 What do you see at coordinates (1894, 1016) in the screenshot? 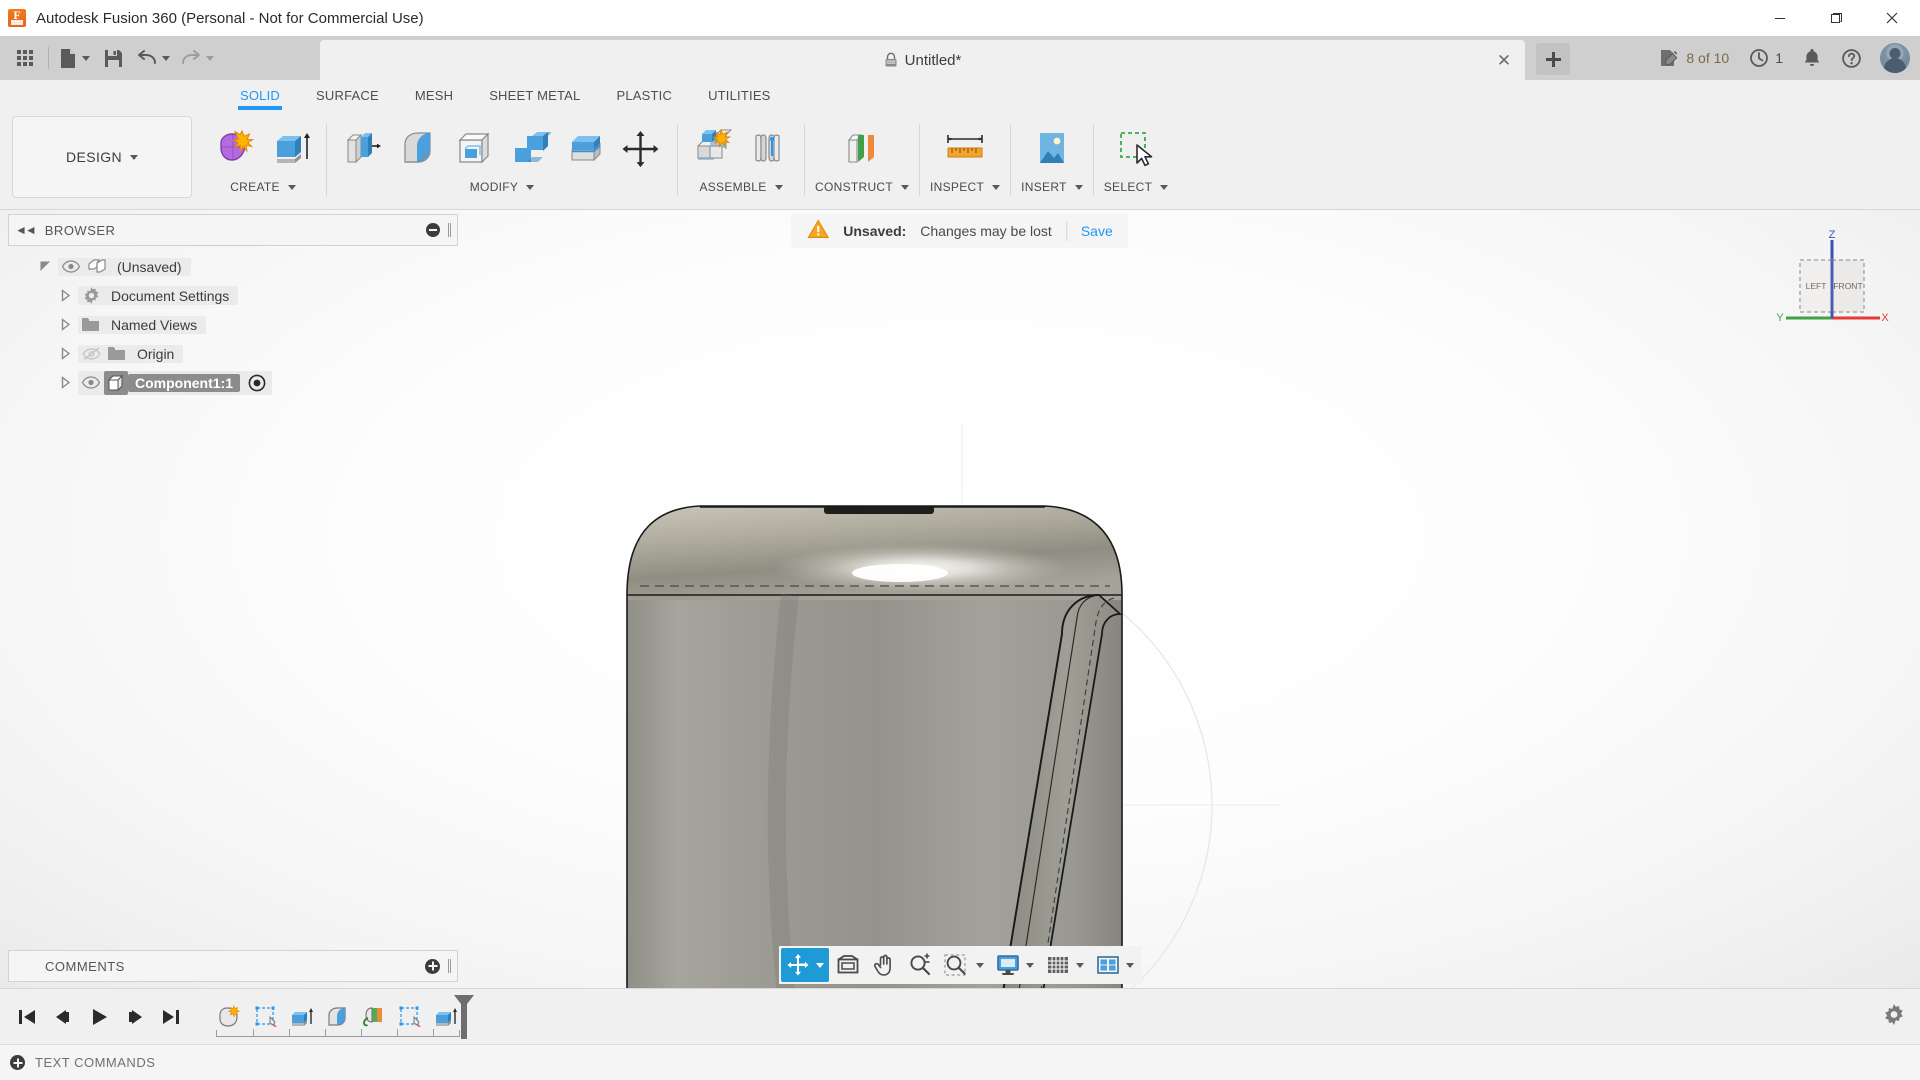
I see `timeline-settings-gear-icon` at bounding box center [1894, 1016].